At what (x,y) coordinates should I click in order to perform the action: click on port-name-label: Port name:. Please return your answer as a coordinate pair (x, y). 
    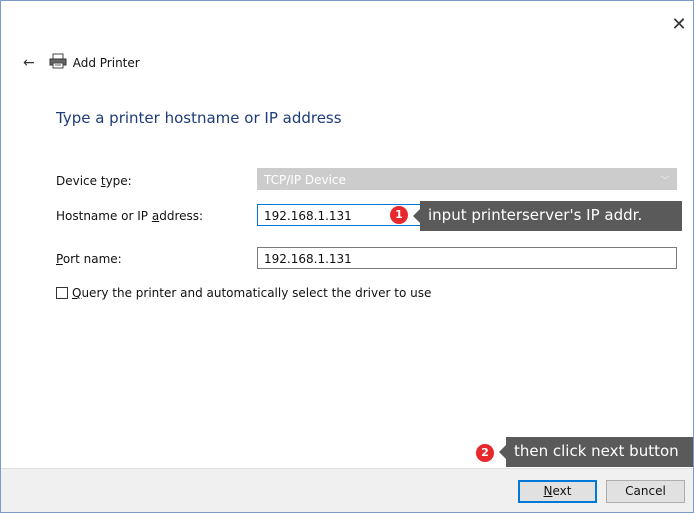
    Looking at the image, I should click on (89, 259).